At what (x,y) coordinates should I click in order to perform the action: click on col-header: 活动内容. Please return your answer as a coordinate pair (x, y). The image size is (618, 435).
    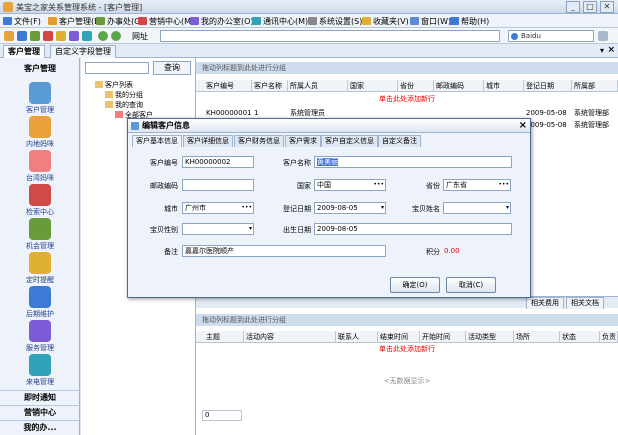
    Looking at the image, I should click on (290, 337).